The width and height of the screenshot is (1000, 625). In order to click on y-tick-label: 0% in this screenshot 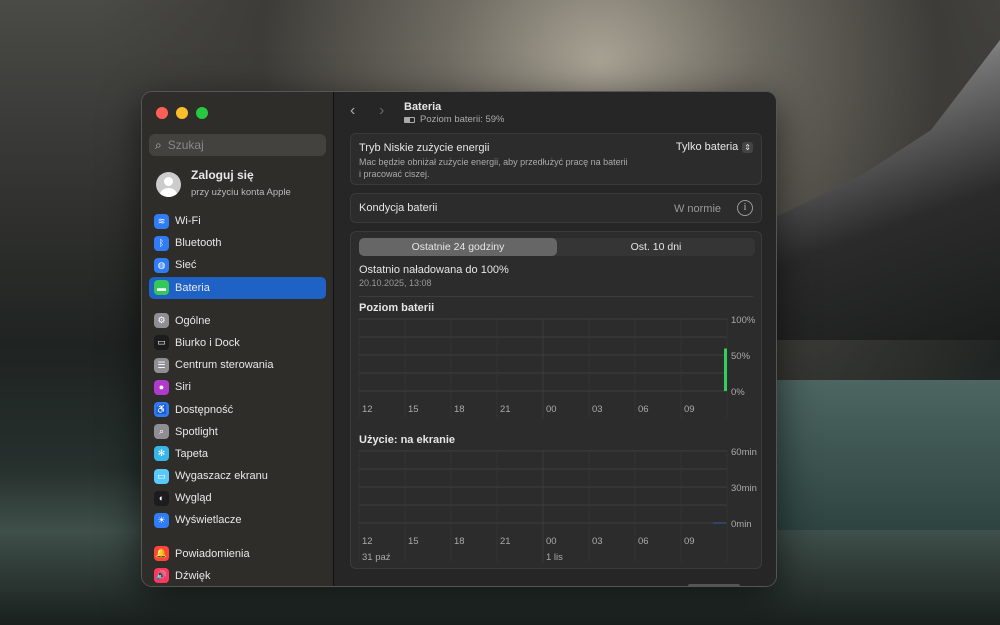, I will do `click(738, 392)`.